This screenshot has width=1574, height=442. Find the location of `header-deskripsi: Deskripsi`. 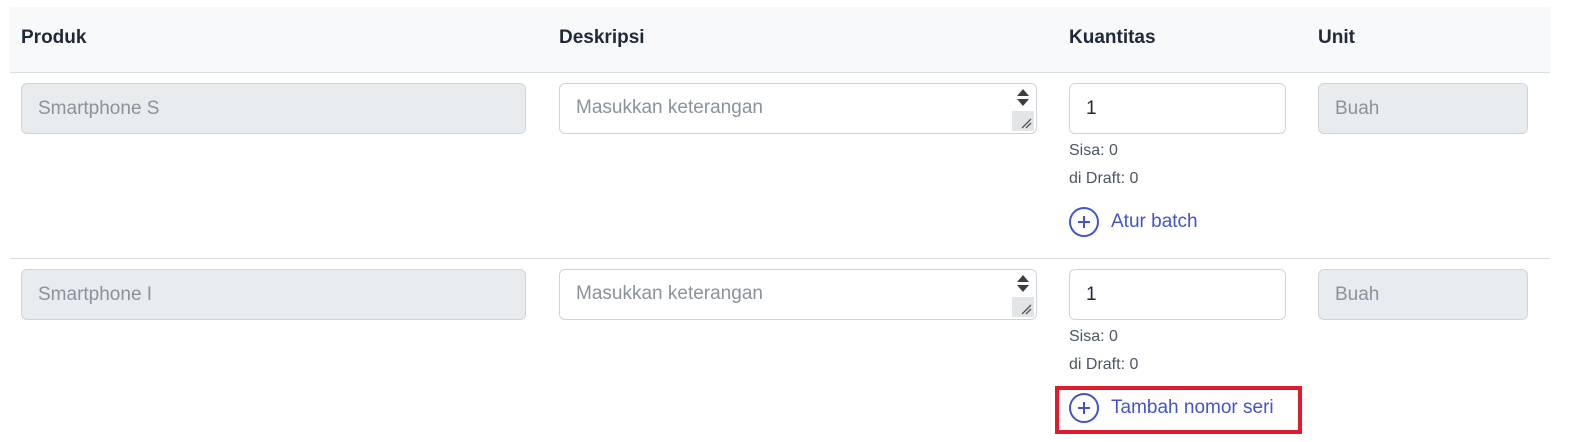

header-deskripsi: Deskripsi is located at coordinates (602, 37).